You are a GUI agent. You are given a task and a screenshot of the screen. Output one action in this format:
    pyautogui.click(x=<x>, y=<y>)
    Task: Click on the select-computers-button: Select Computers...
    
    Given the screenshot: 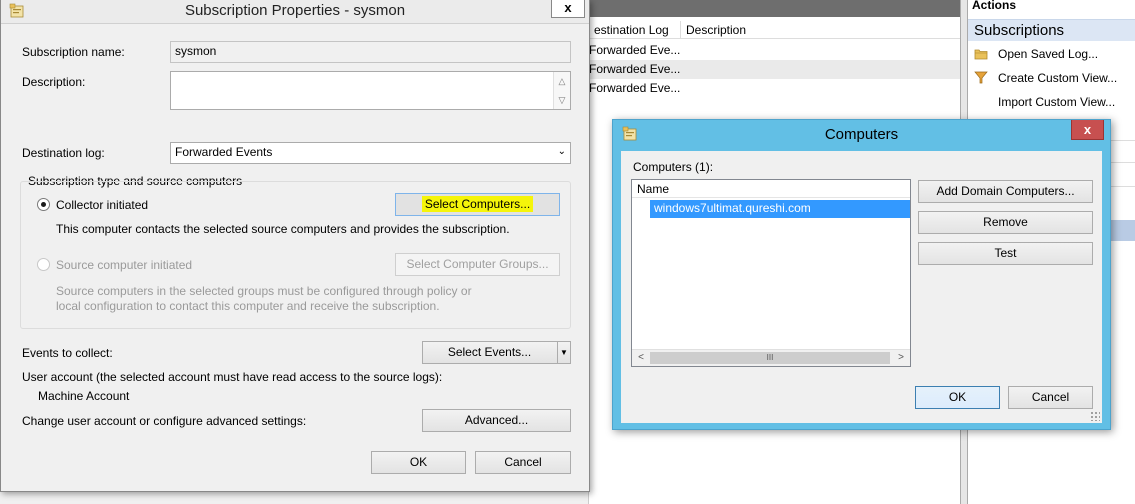 What is the action you would take?
    pyautogui.click(x=477, y=204)
    